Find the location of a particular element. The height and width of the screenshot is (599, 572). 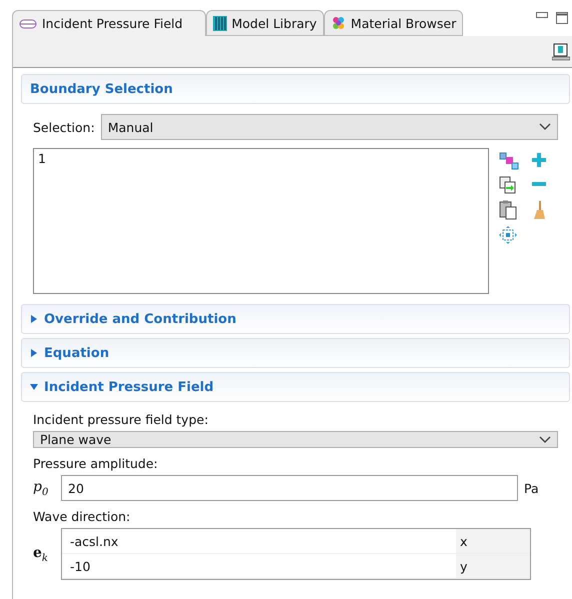

material-icon is located at coordinates (338, 23).